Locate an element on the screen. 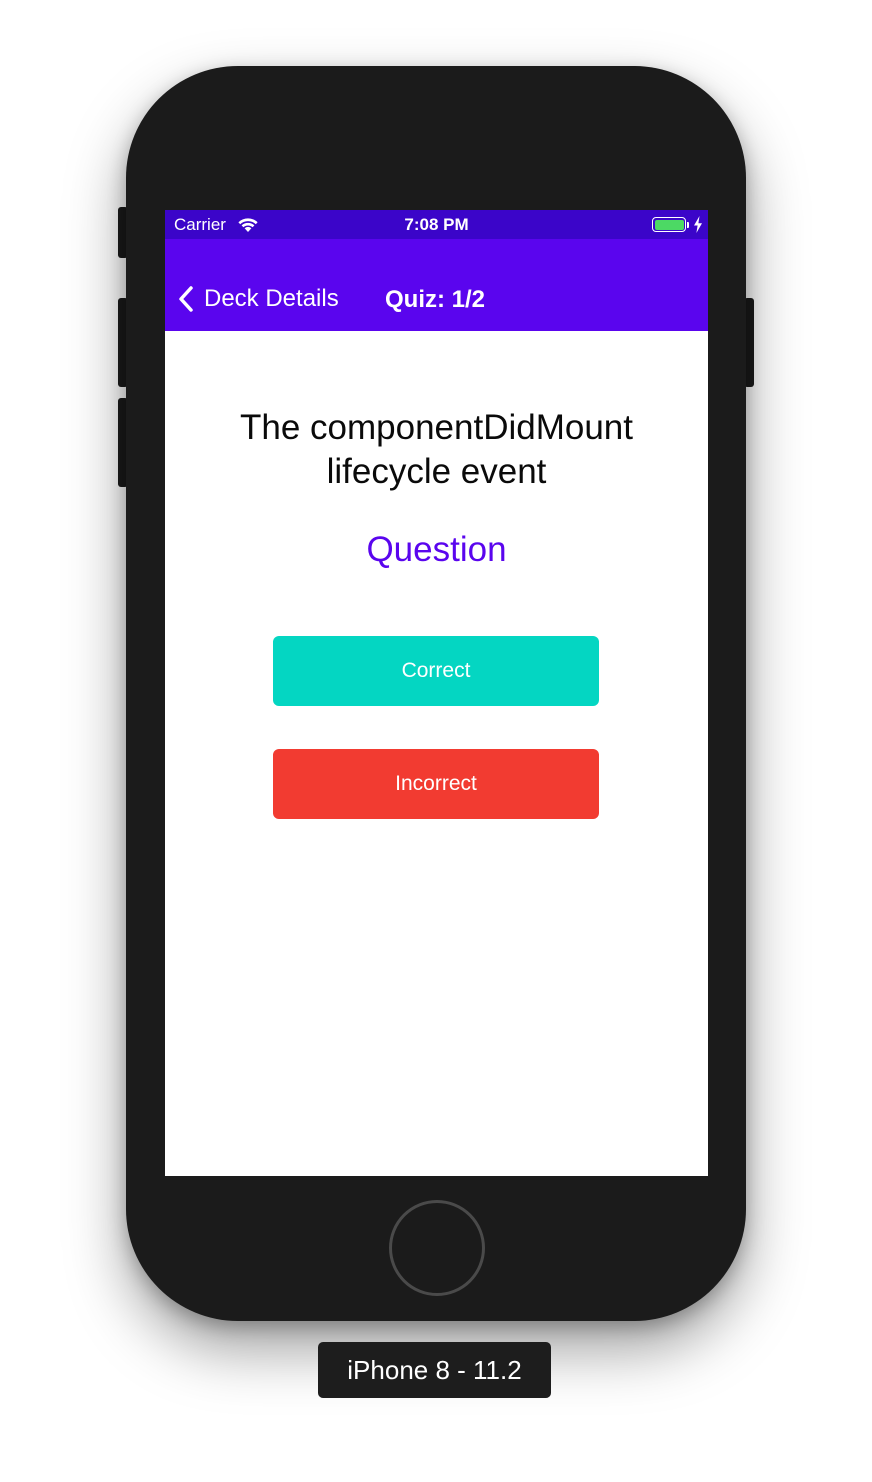 Image resolution: width=872 pixels, height=1482 pixels. status-bar: Carrier 7:08 PM is located at coordinates (436, 224).